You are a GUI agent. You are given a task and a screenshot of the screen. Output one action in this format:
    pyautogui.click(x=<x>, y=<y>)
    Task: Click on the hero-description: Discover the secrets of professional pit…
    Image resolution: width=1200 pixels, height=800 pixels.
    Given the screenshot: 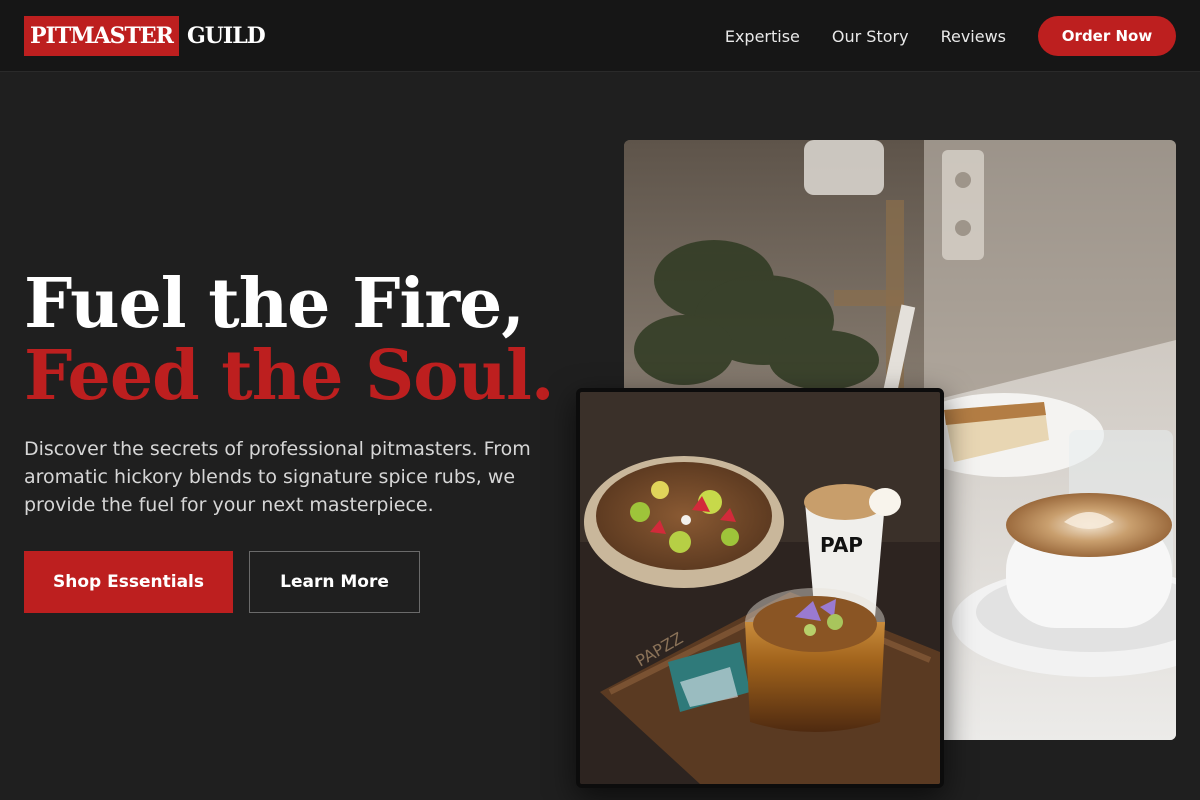 What is the action you would take?
    pyautogui.click(x=277, y=477)
    